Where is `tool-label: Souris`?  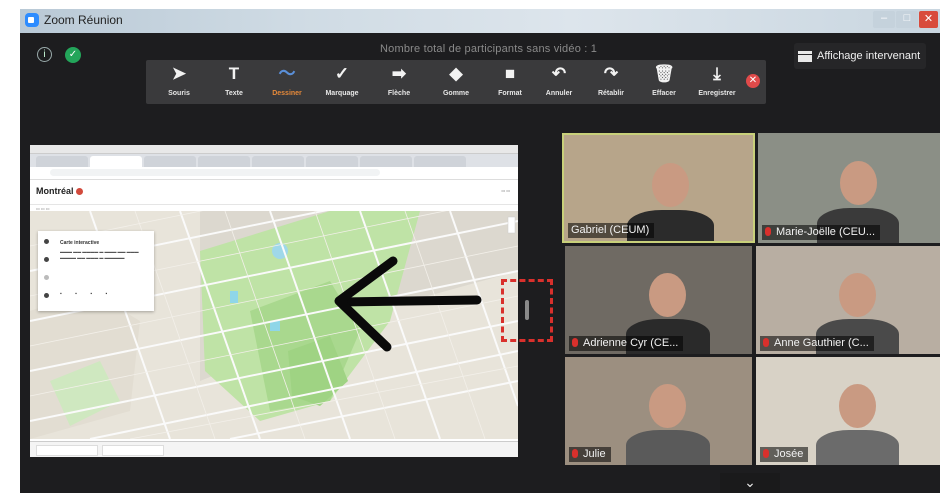
tool-label: Souris is located at coordinates (179, 93).